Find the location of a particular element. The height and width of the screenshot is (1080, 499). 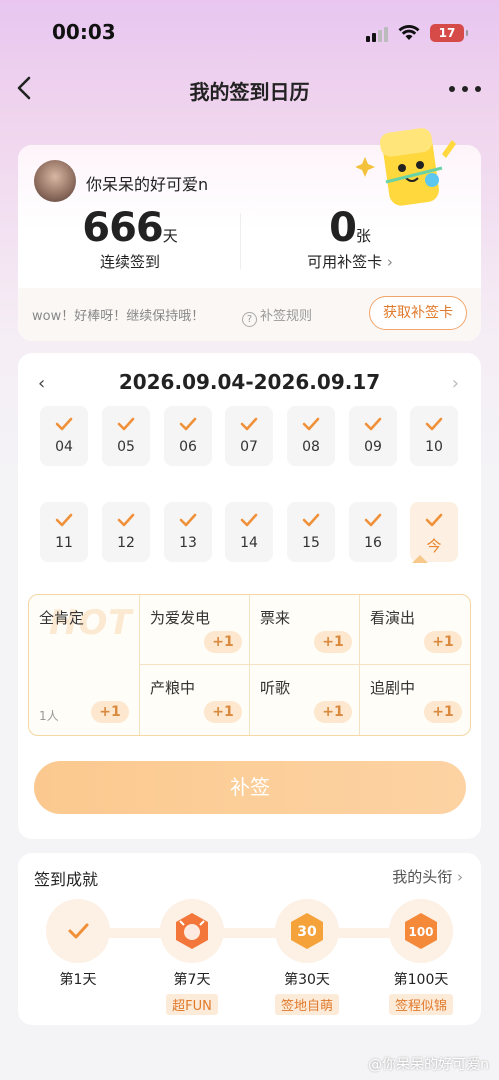

nav-bar: 我的签到日历 is located at coordinates (249, 89).